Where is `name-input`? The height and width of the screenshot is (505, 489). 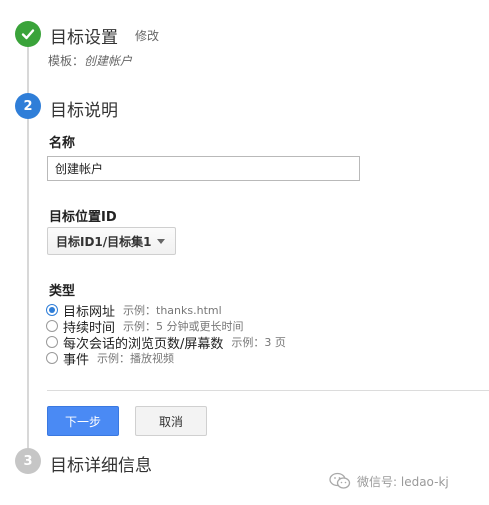 name-input is located at coordinates (203, 168).